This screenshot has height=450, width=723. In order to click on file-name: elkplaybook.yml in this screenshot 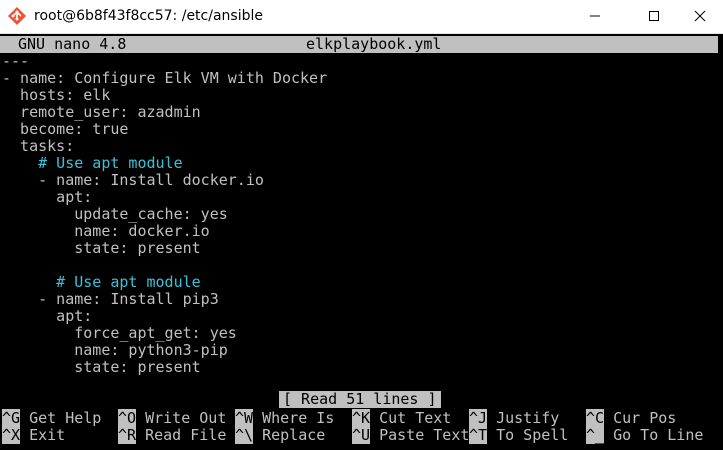, I will do `click(374, 44)`.